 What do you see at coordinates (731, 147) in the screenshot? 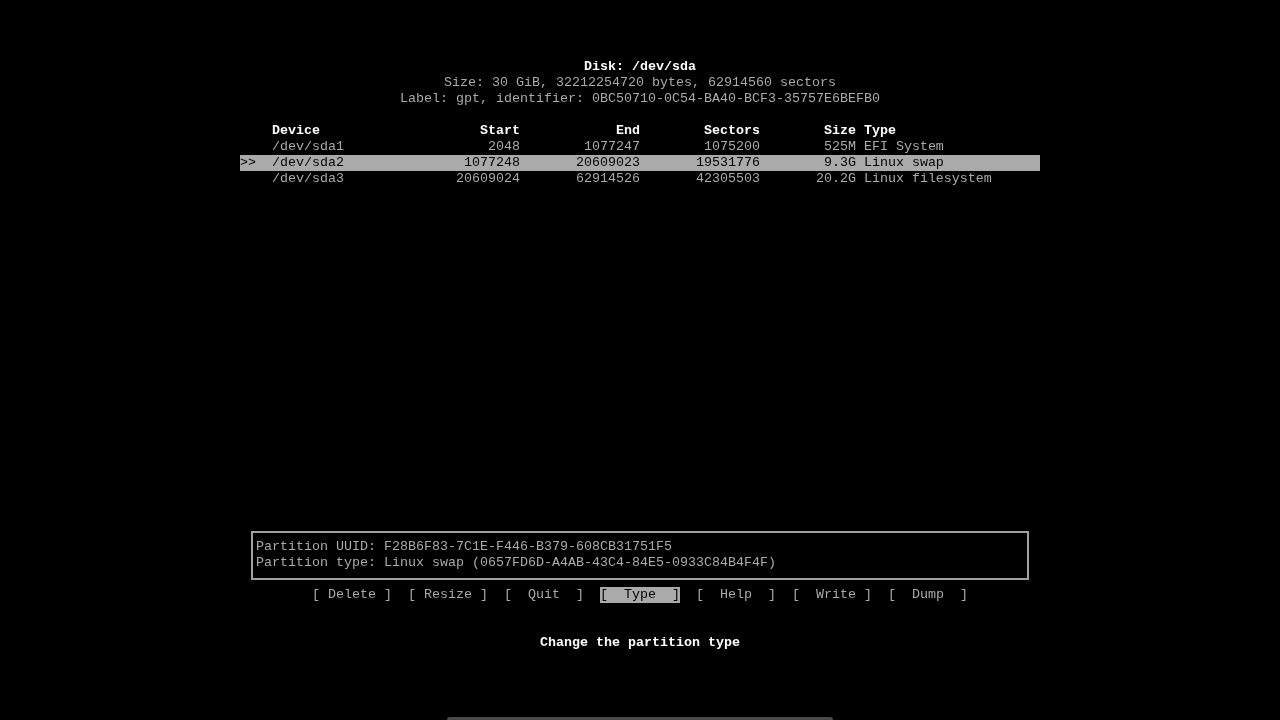
I see `table-cell: 1075200` at bounding box center [731, 147].